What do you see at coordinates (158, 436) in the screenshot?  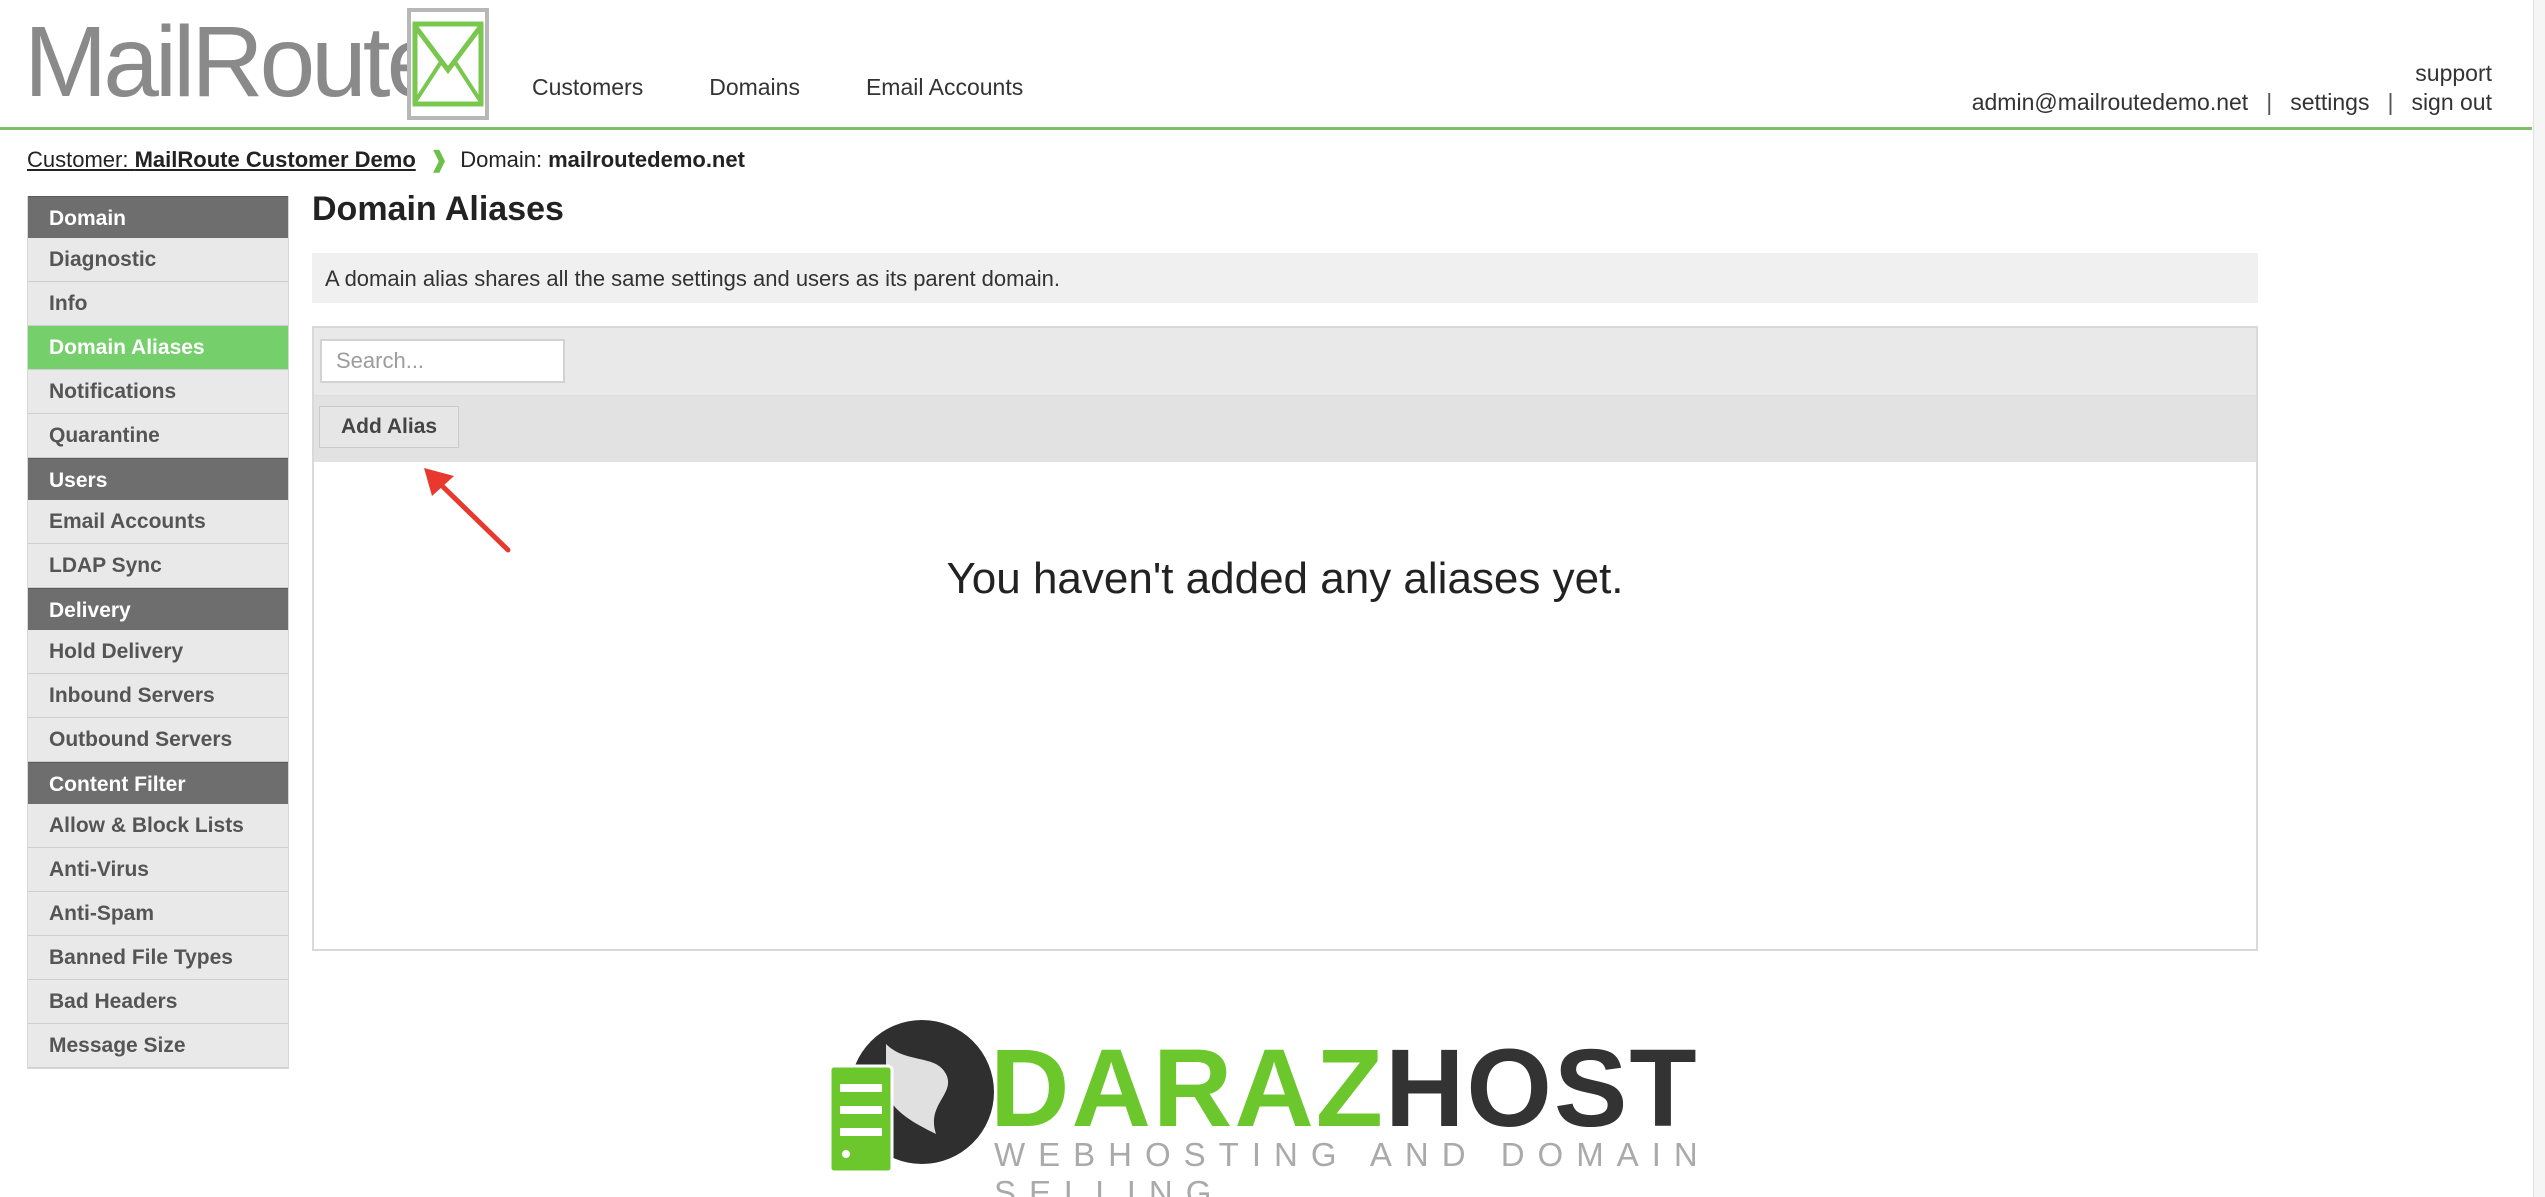 I see `sidebar-item-quarantine: Quarantine` at bounding box center [158, 436].